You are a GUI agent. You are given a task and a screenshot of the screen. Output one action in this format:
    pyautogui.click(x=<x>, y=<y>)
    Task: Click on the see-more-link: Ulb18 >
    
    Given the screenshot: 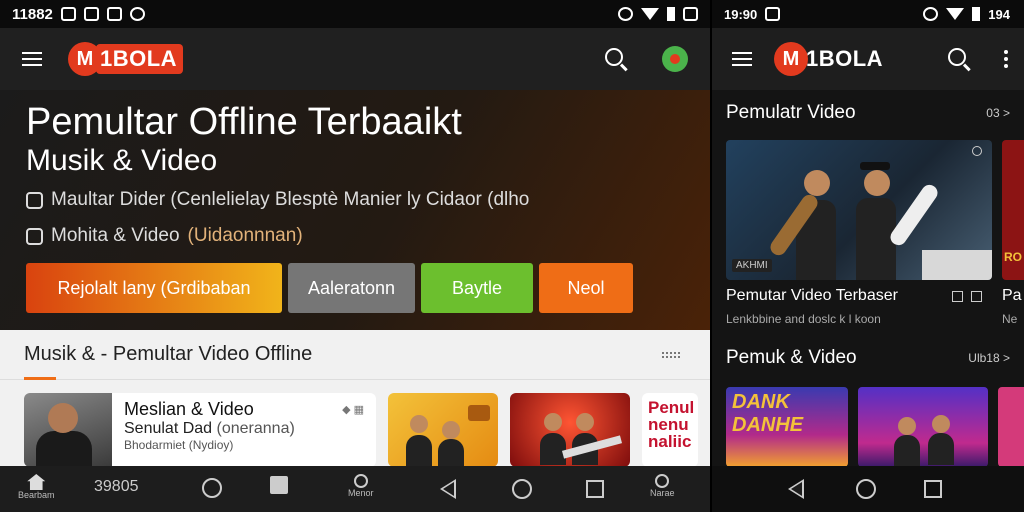 What is the action you would take?
    pyautogui.click(x=989, y=358)
    